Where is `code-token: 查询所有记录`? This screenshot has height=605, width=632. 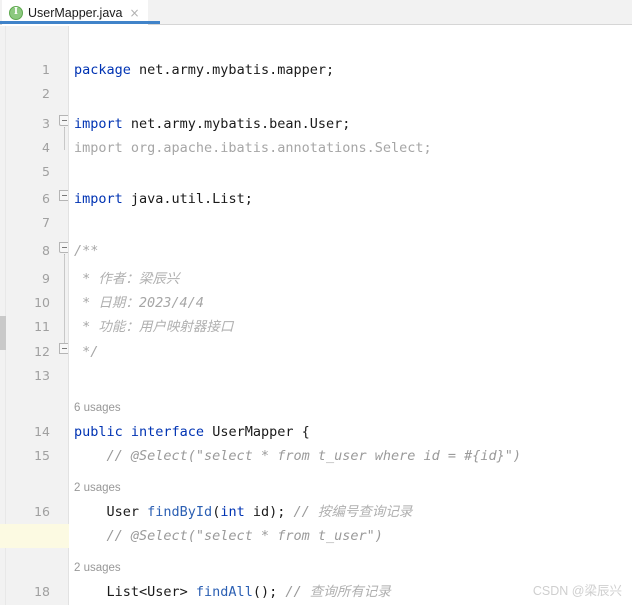
code-token: 查询所有记录 is located at coordinates (350, 592).